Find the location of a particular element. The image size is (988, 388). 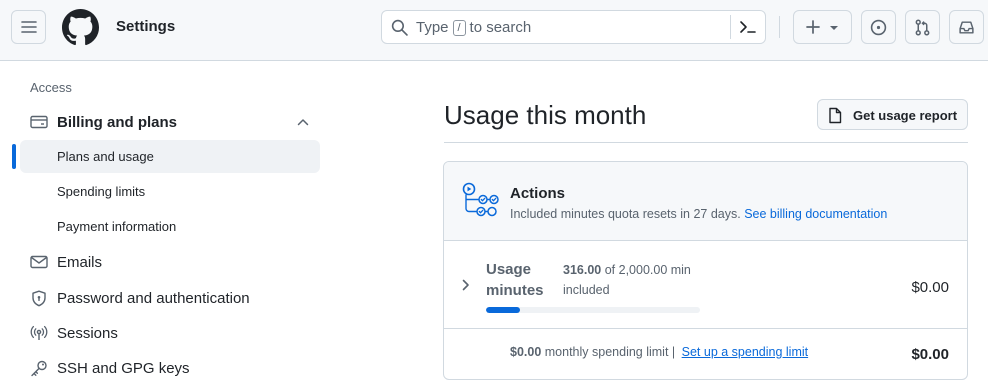

actions-card-title: Actions is located at coordinates (538, 193).